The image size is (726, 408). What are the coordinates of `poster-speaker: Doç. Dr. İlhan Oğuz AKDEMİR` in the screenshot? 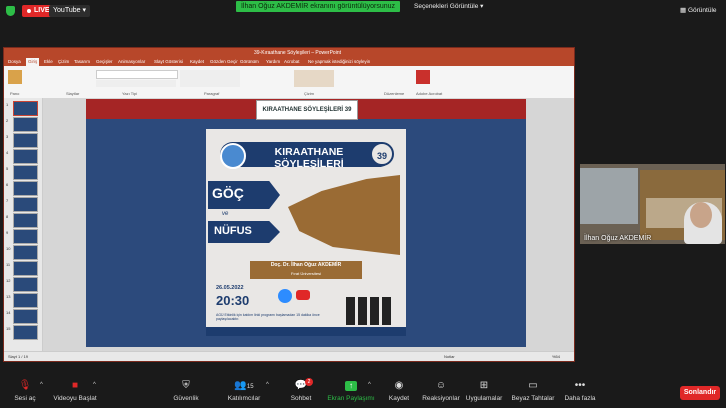 It's located at (306, 265).